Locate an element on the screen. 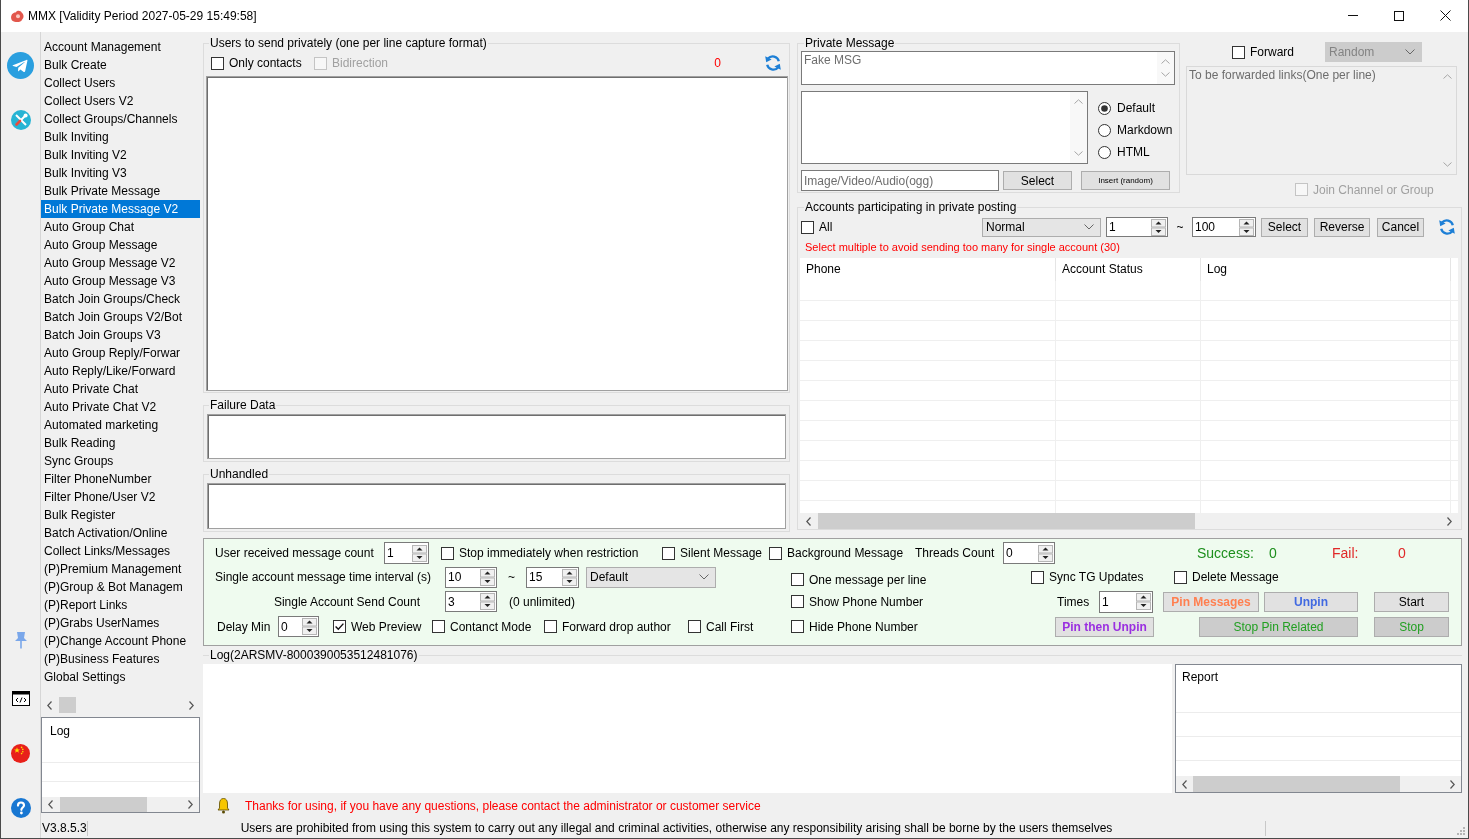 The height and width of the screenshot is (839, 1469). nav-item: Bulk Inviting is located at coordinates (120, 137).